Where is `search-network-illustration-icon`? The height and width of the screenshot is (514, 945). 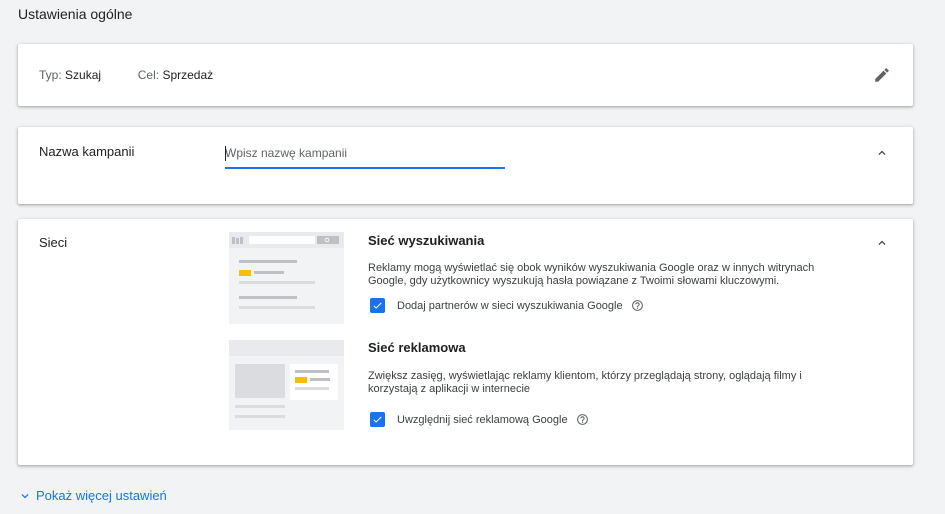 search-network-illustration-icon is located at coordinates (286, 278).